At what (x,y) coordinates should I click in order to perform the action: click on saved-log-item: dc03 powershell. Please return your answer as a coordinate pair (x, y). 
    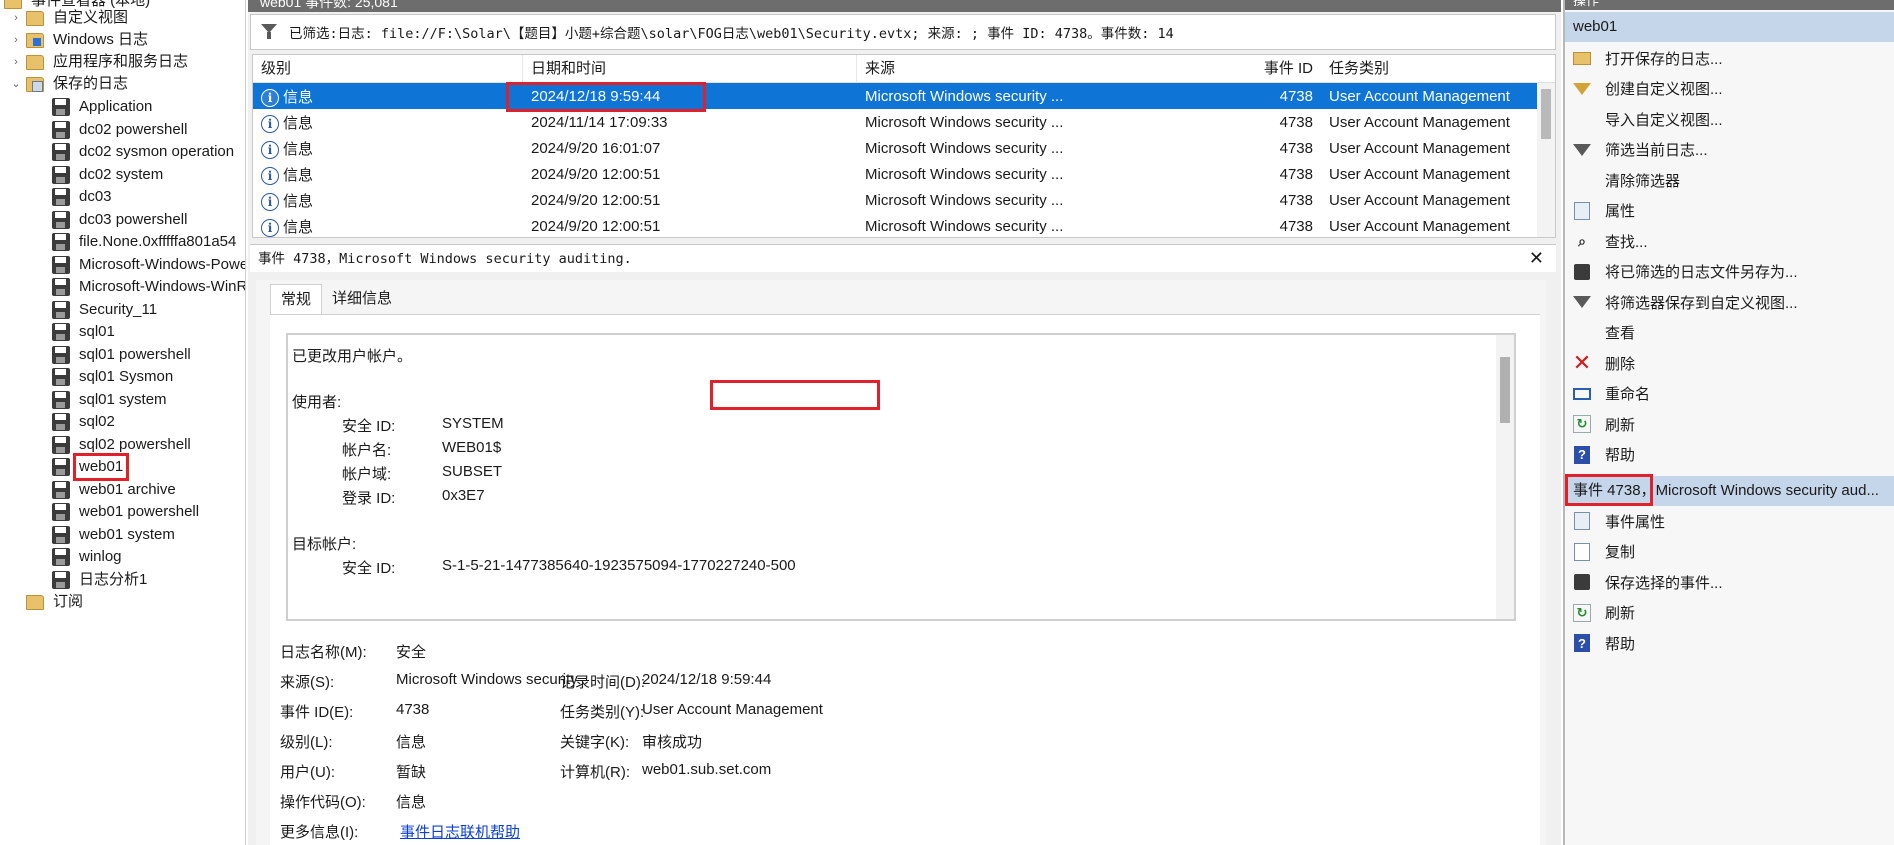
    Looking at the image, I should click on (121, 220).